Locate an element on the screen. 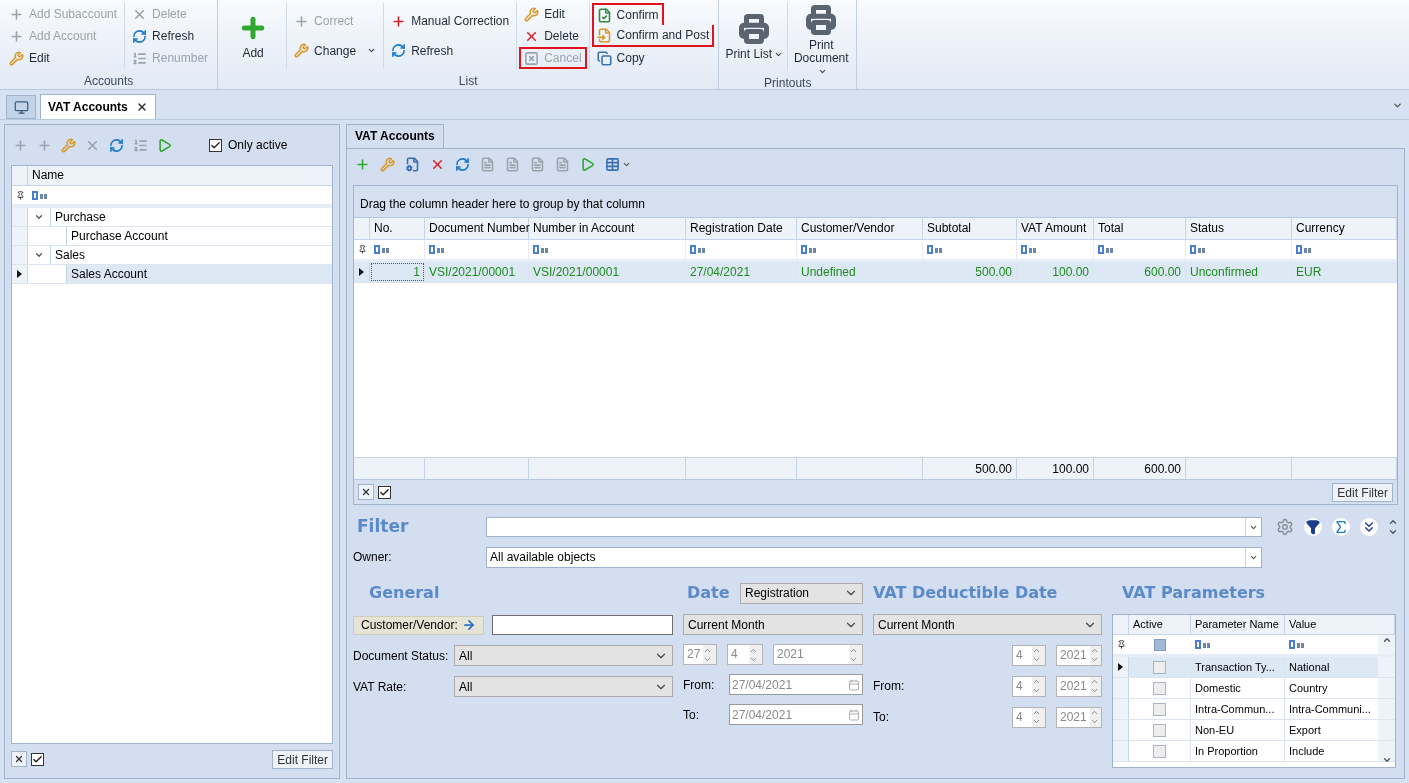 The image size is (1409, 783). table-cell: VSI/2021/00001 is located at coordinates (607, 272).